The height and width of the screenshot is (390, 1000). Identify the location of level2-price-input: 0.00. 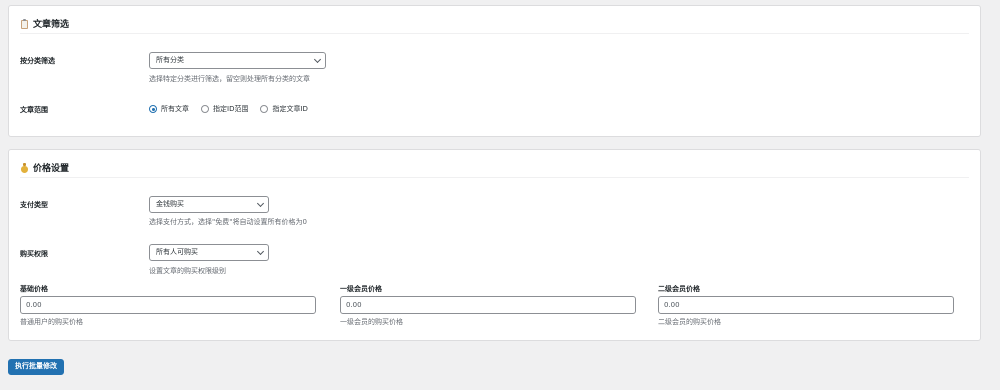
(806, 305).